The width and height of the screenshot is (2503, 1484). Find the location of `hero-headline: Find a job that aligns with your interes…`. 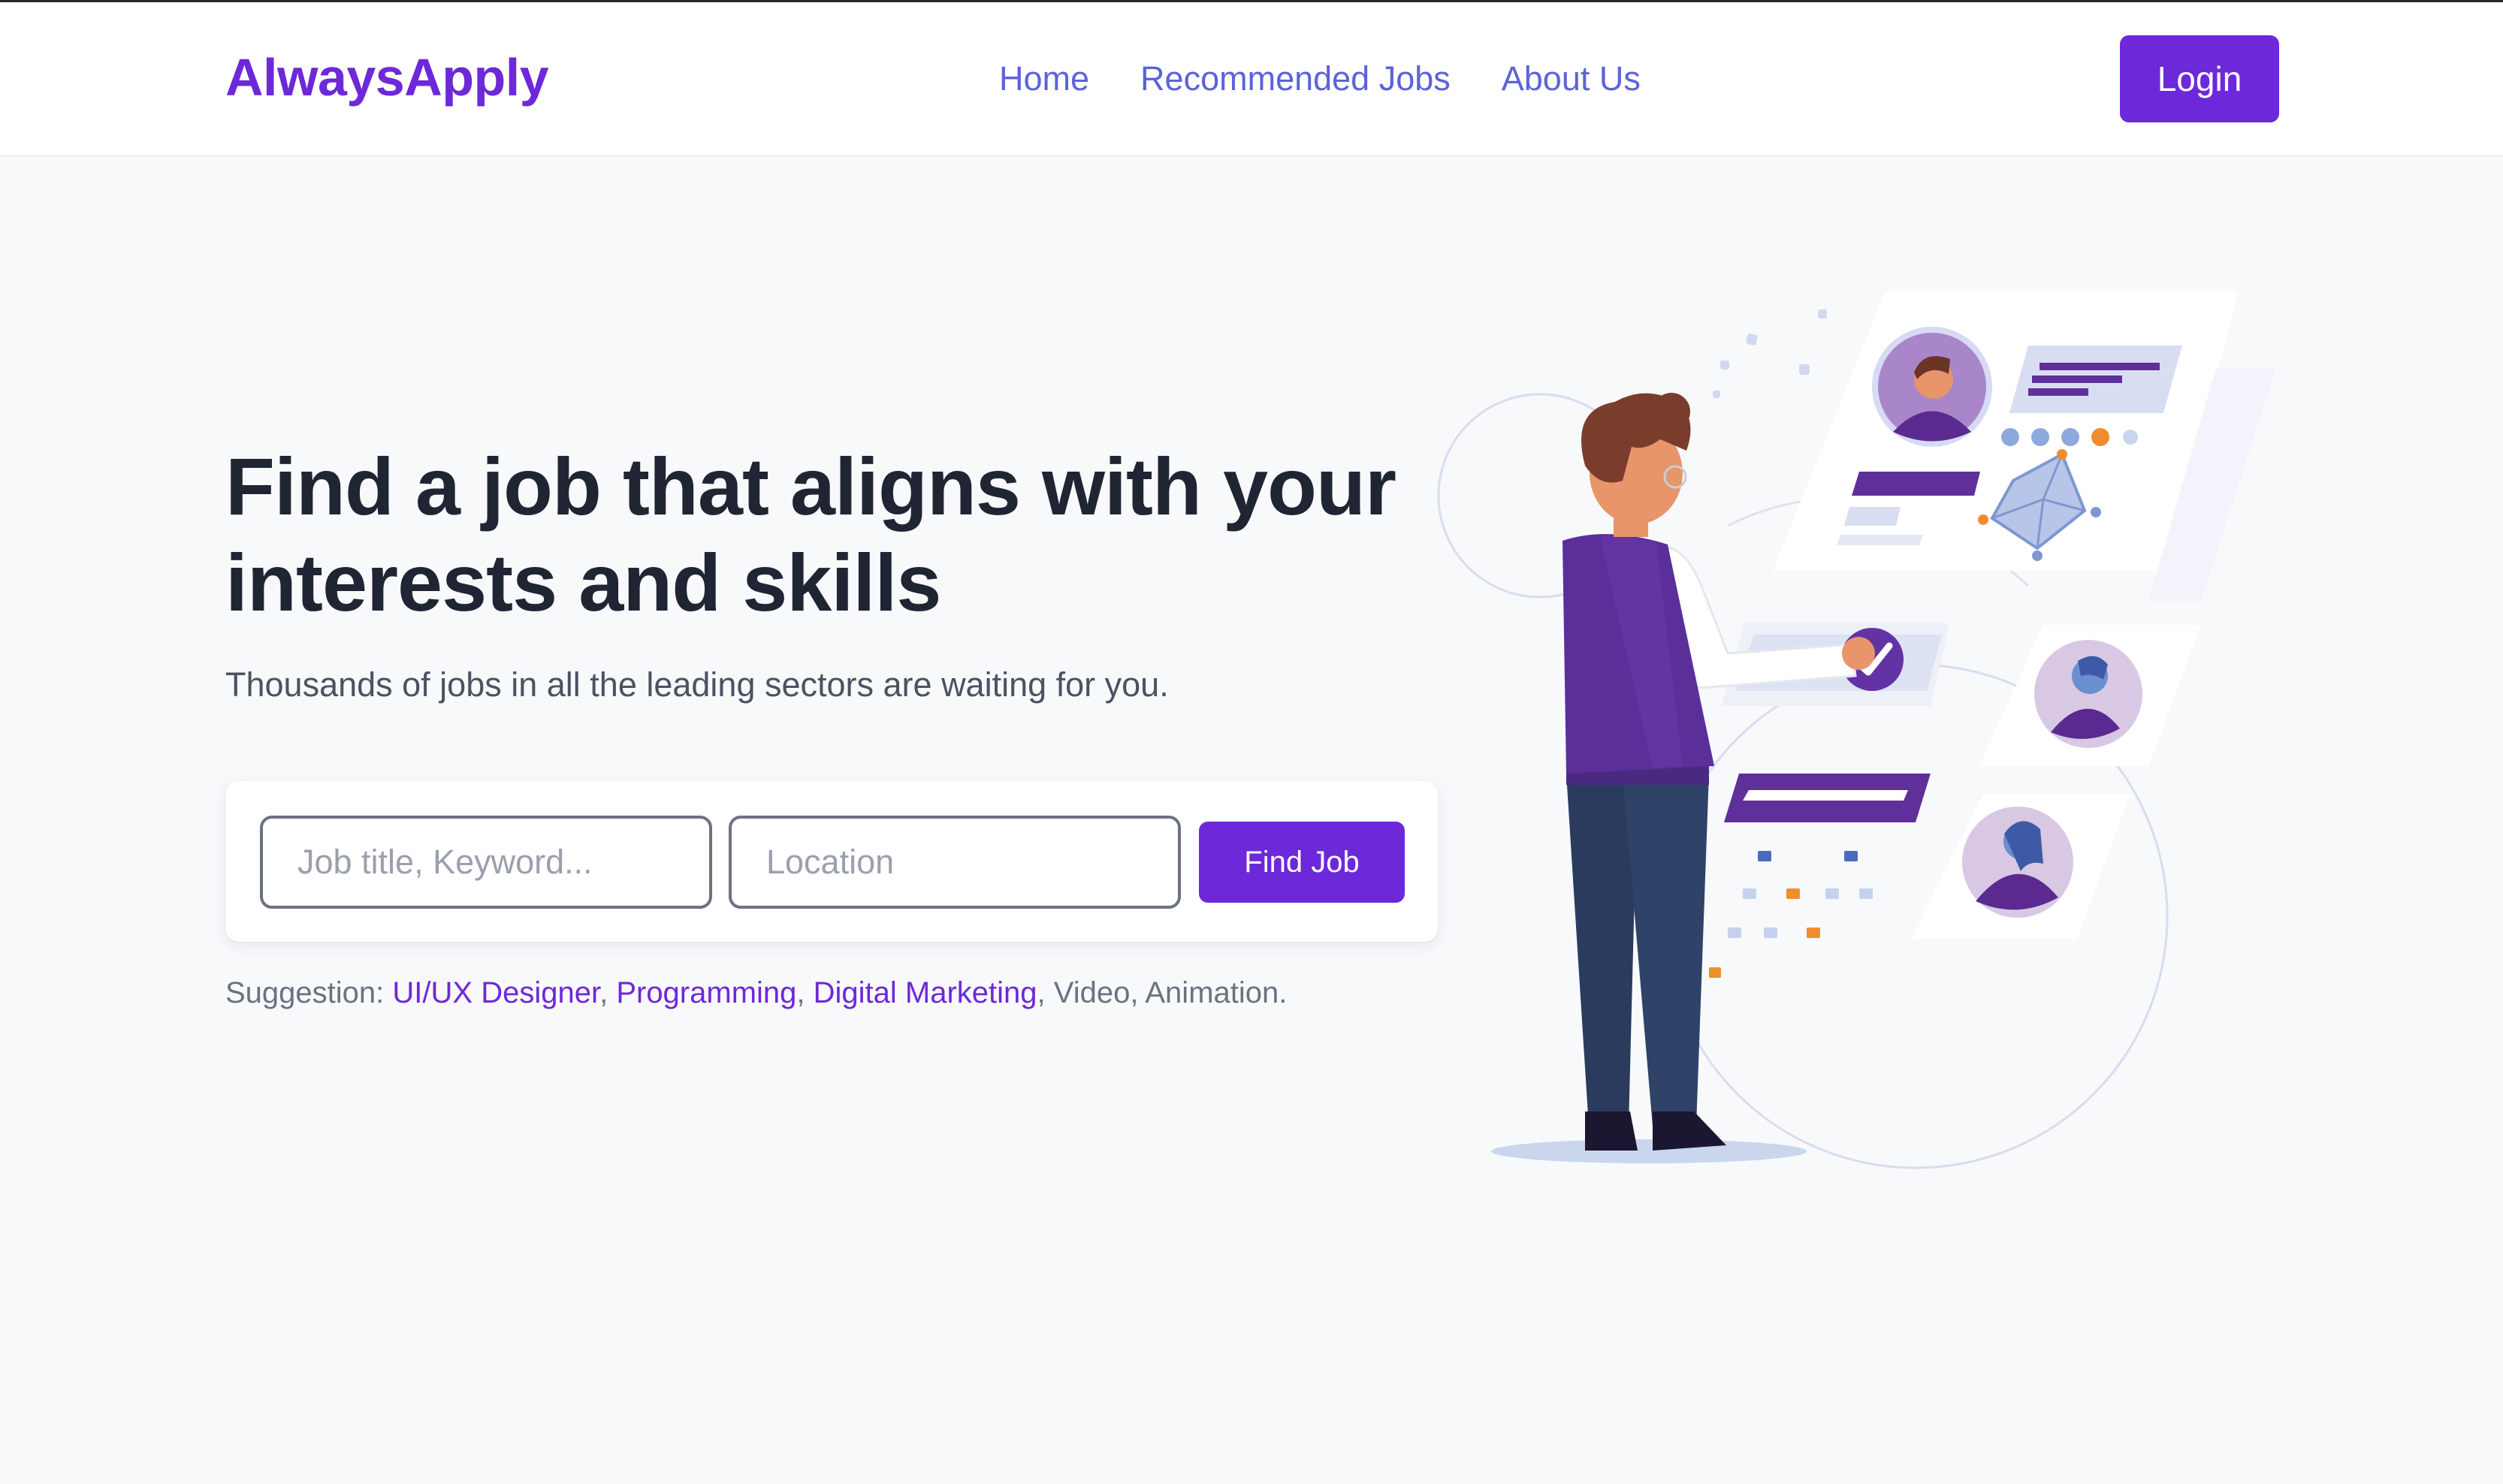

hero-headline: Find a job that aligns with your interes… is located at coordinates (810, 534).